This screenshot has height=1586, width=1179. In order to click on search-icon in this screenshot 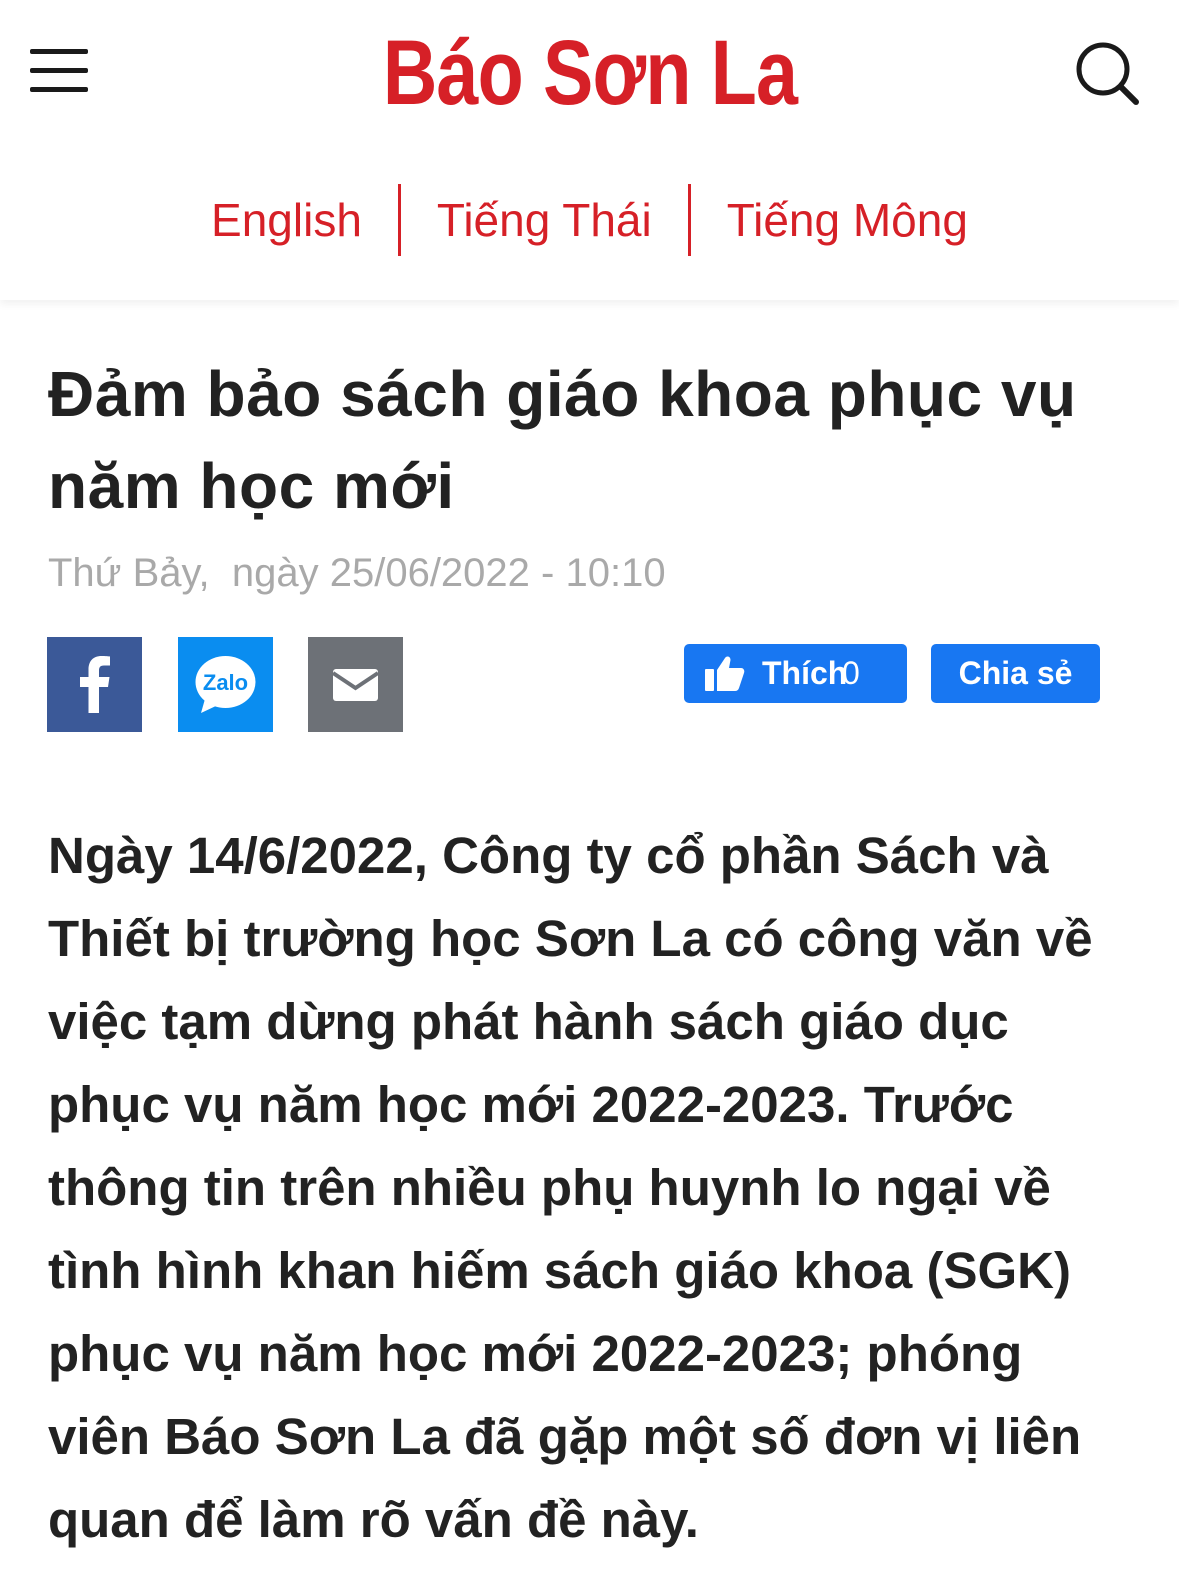, I will do `click(1107, 73)`.